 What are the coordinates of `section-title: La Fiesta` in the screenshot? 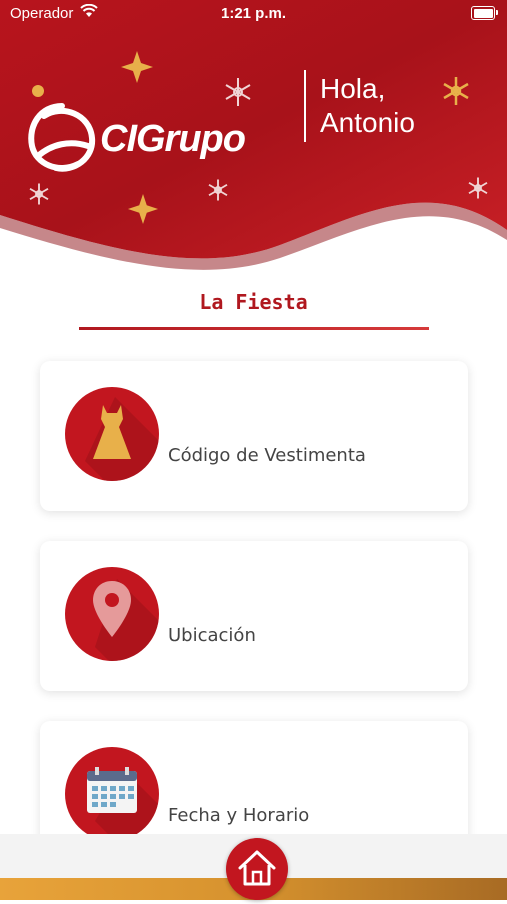 It's located at (253, 302).